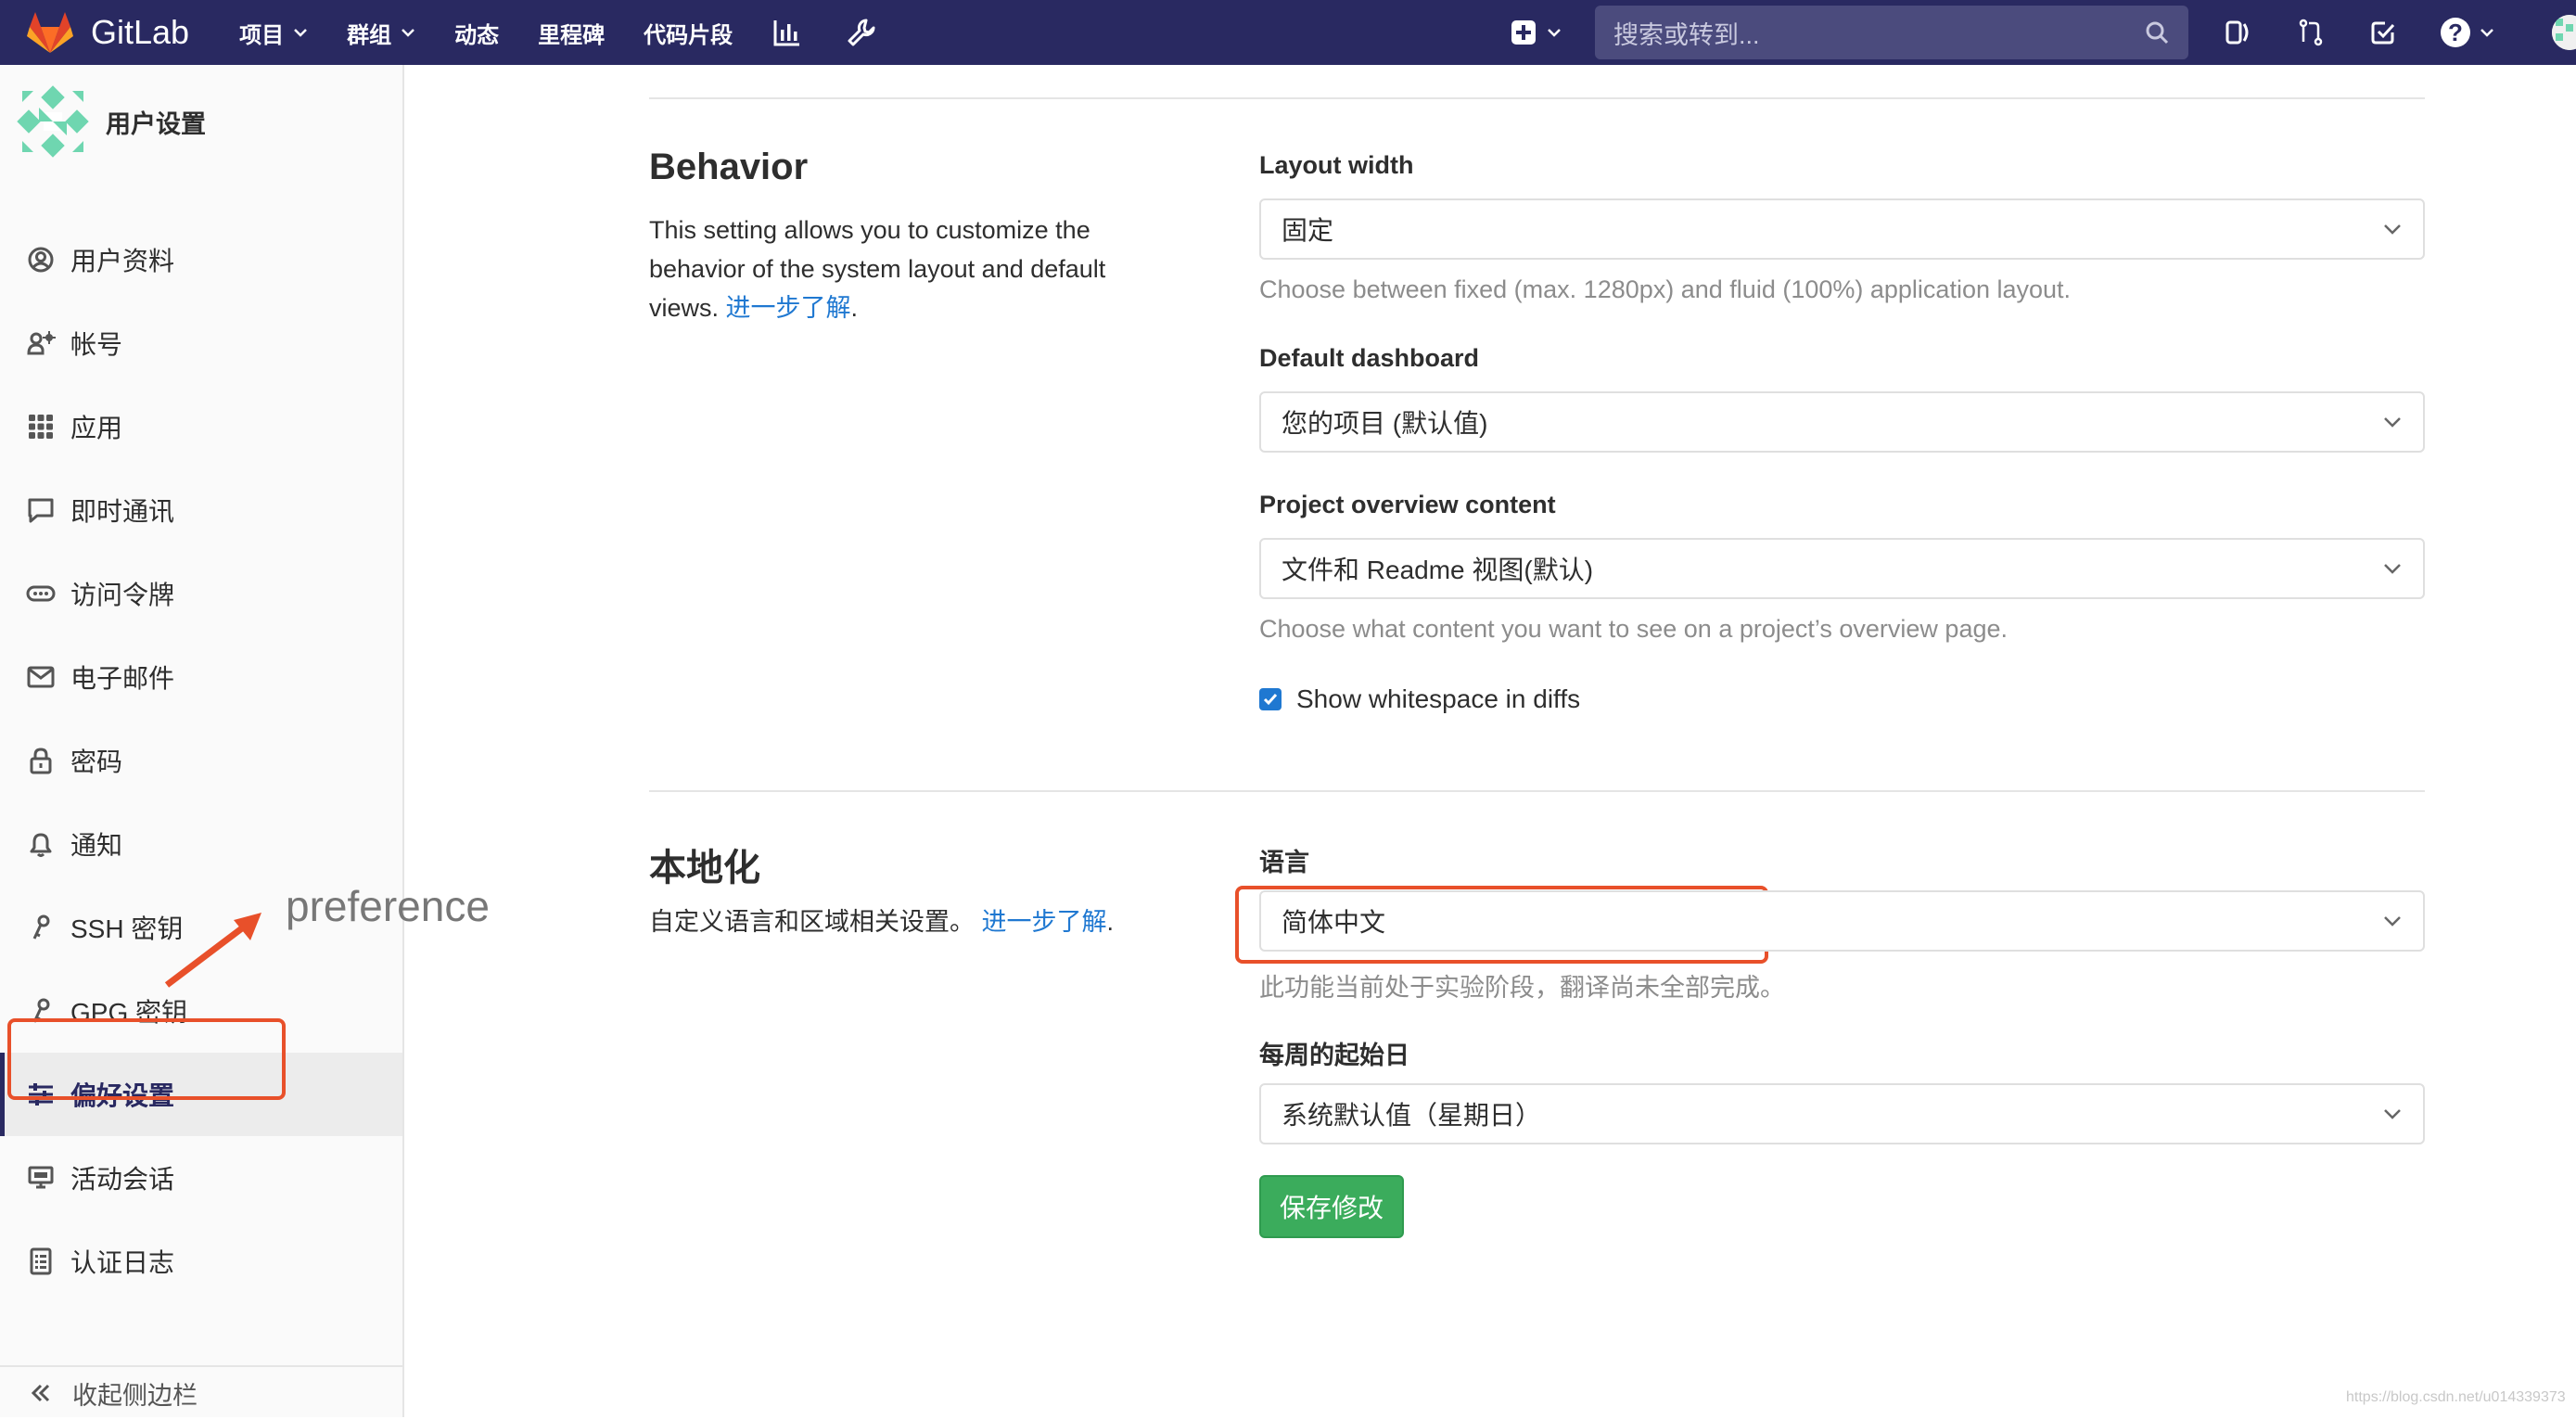  Describe the element at coordinates (97, 428) in the screenshot. I see `sidebar-item-label: 应用` at that location.